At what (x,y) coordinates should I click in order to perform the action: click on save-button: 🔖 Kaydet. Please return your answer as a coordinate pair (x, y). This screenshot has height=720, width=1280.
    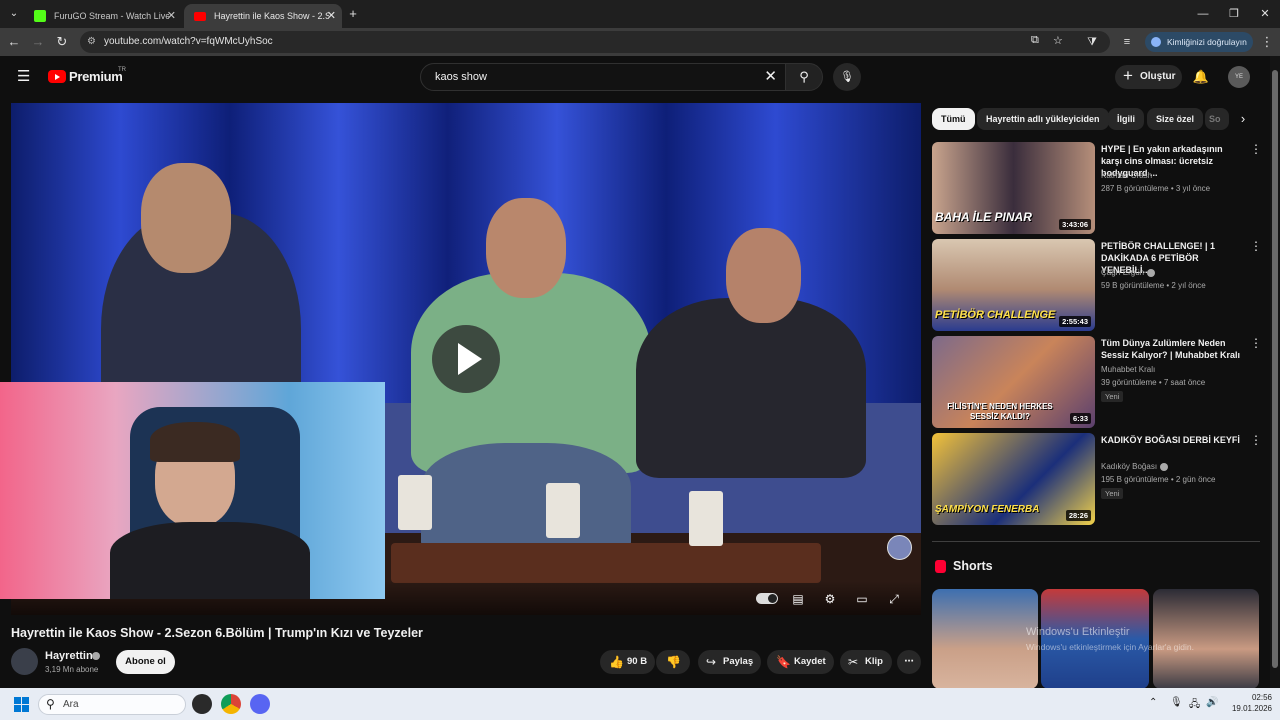
    Looking at the image, I should click on (800, 662).